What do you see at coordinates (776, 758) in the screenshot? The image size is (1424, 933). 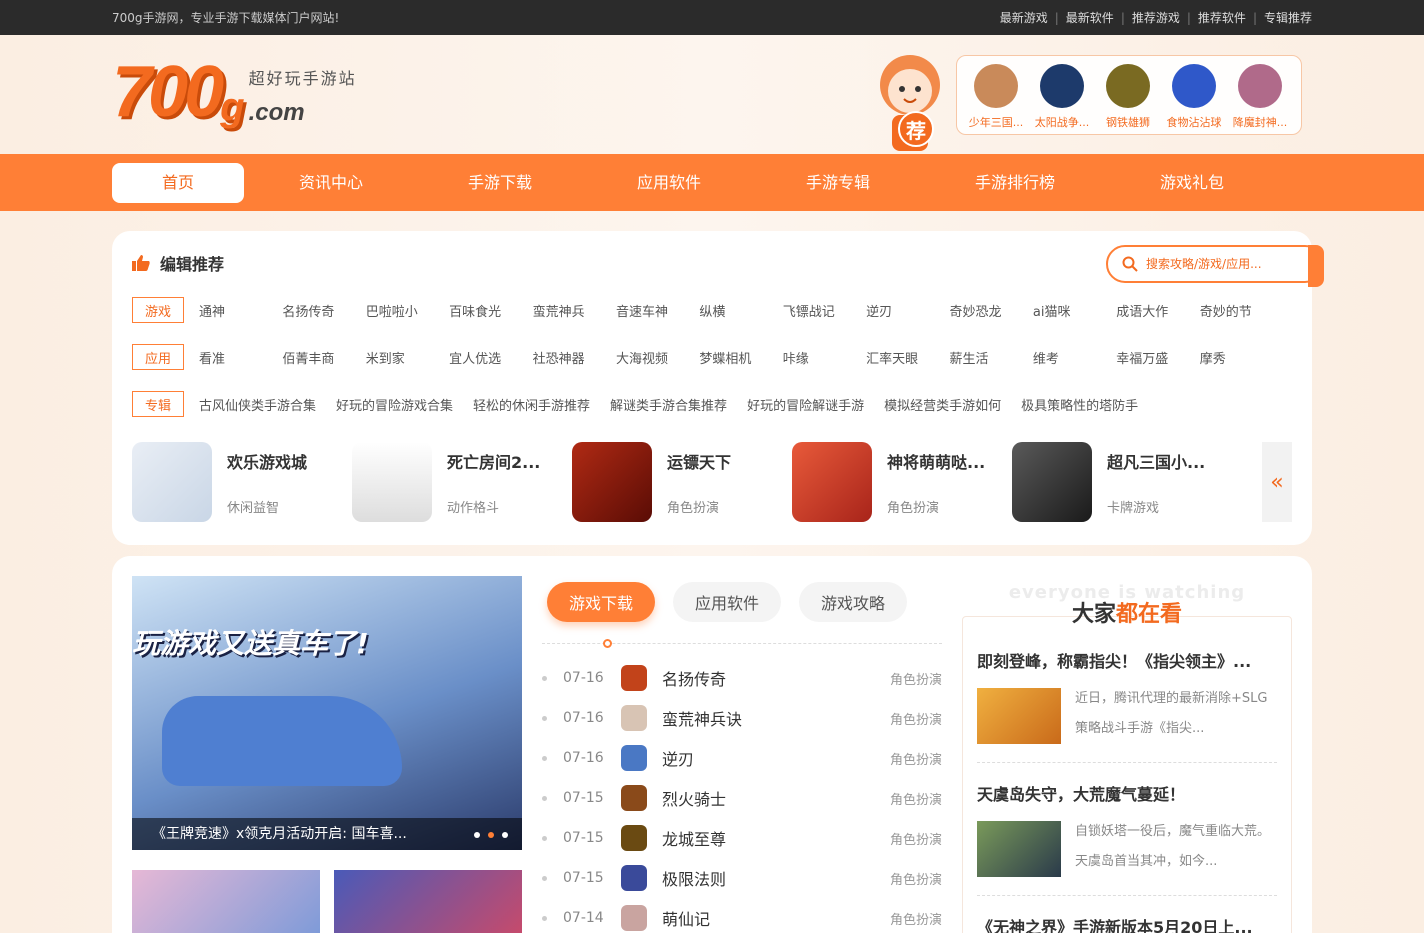 I see `list-game-name: 逆刃` at bounding box center [776, 758].